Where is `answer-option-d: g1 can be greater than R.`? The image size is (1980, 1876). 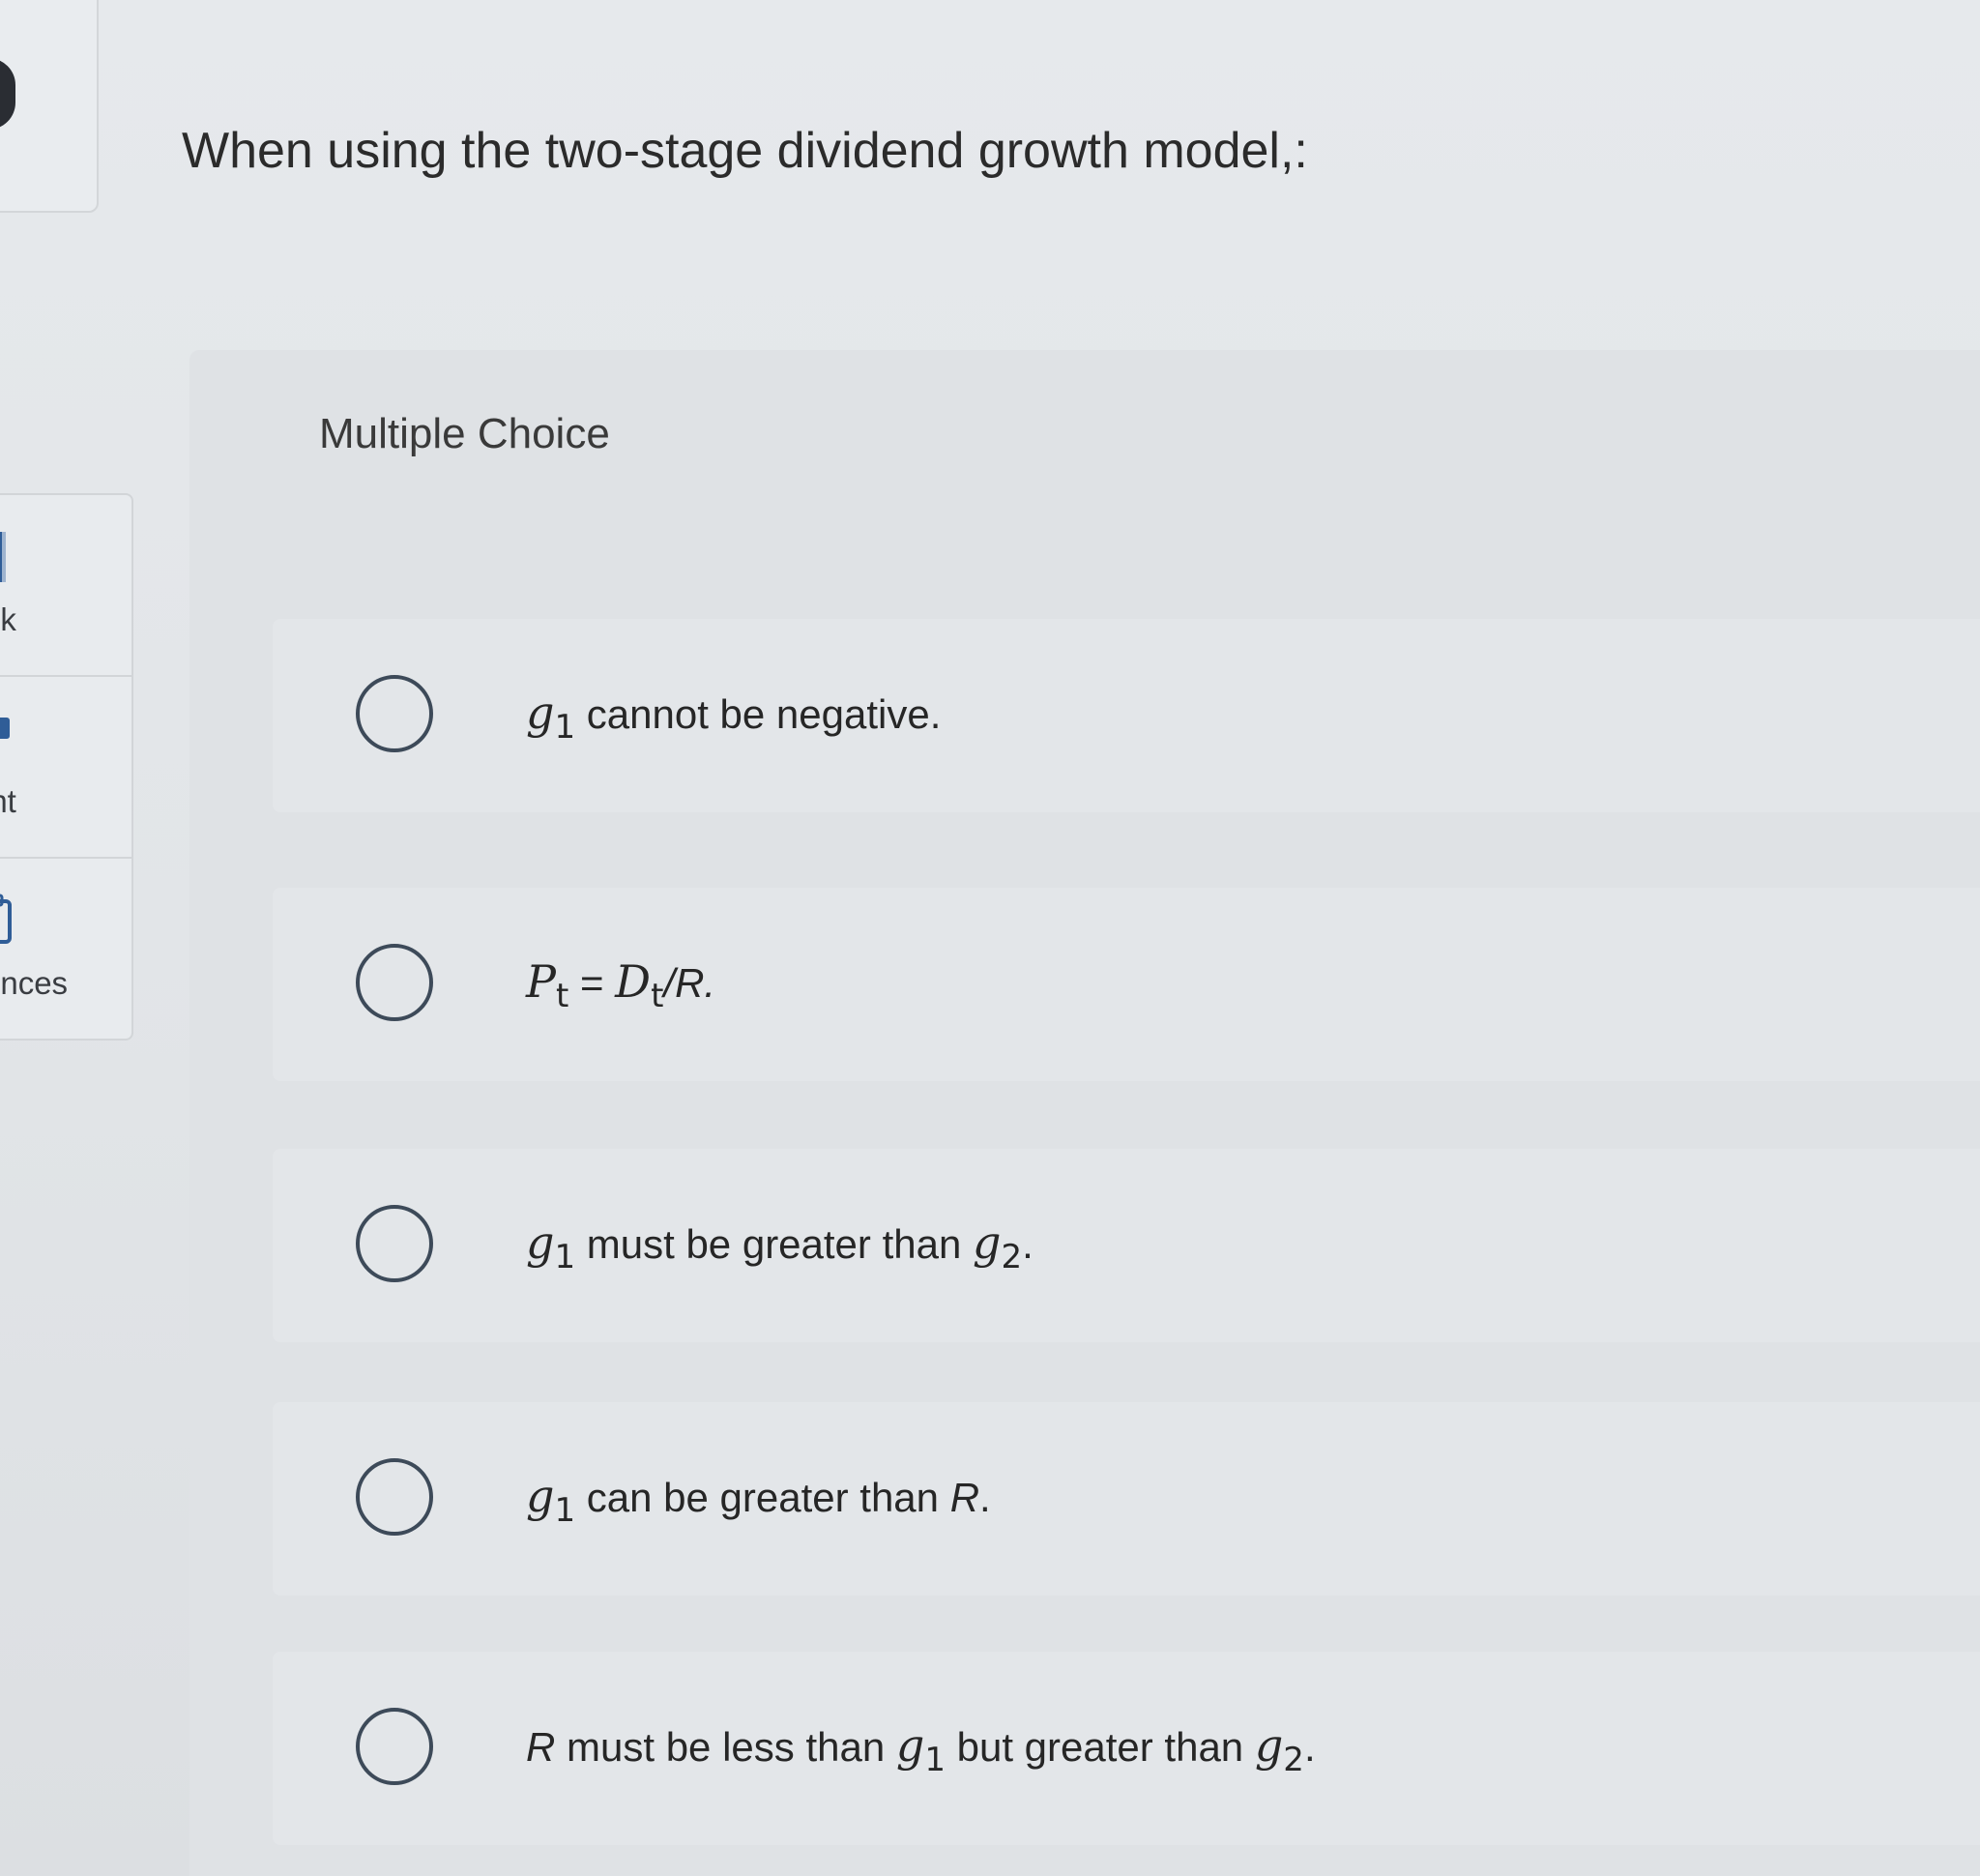
answer-option-d: g1 can be greater than R. is located at coordinates (1126, 1499).